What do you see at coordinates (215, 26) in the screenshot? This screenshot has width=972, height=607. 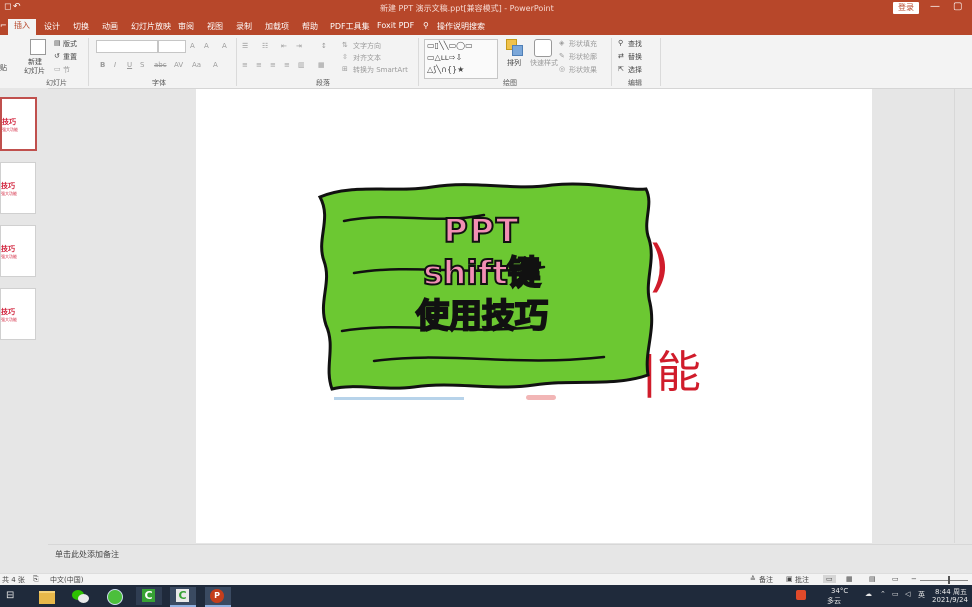 I see `tab-view: 视图` at bounding box center [215, 26].